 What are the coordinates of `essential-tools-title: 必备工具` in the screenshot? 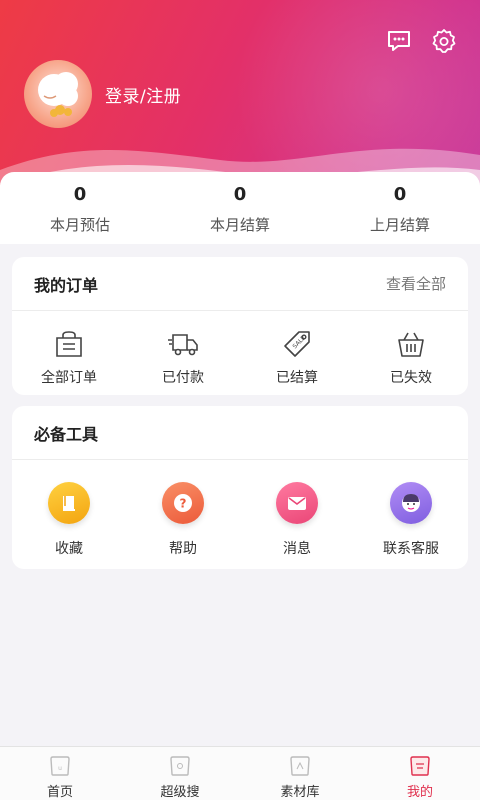 It's located at (66, 434).